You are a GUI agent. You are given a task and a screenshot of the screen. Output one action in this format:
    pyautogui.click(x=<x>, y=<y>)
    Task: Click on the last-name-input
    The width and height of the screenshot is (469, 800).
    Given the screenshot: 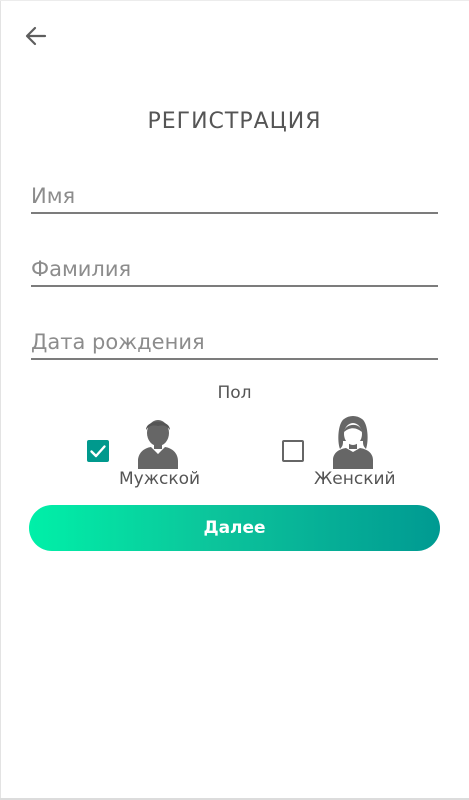 What is the action you would take?
    pyautogui.click(x=234, y=269)
    